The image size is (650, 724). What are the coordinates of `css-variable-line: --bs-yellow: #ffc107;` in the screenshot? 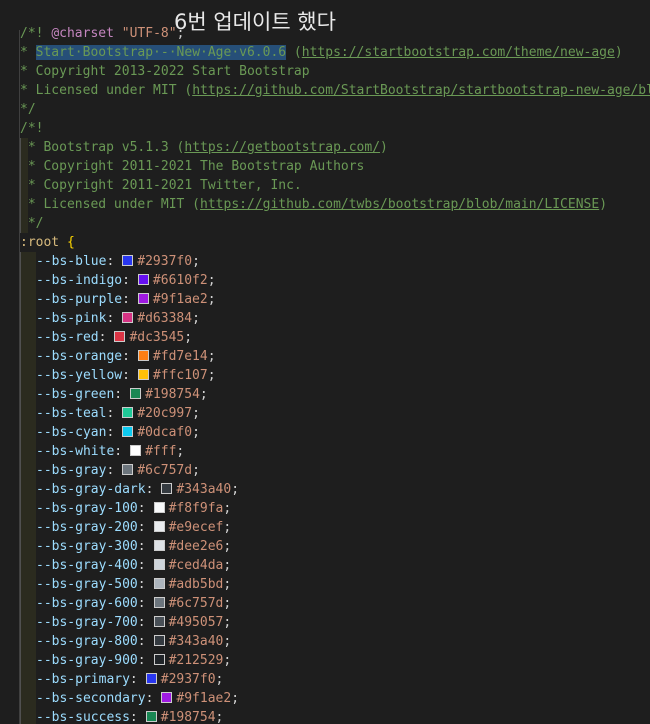 It's located at (118, 375).